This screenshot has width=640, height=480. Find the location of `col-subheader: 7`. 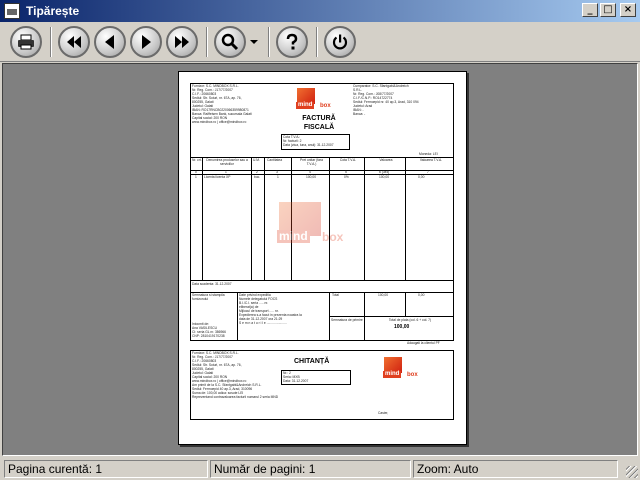

col-subheader: 7 is located at coordinates (428, 172).